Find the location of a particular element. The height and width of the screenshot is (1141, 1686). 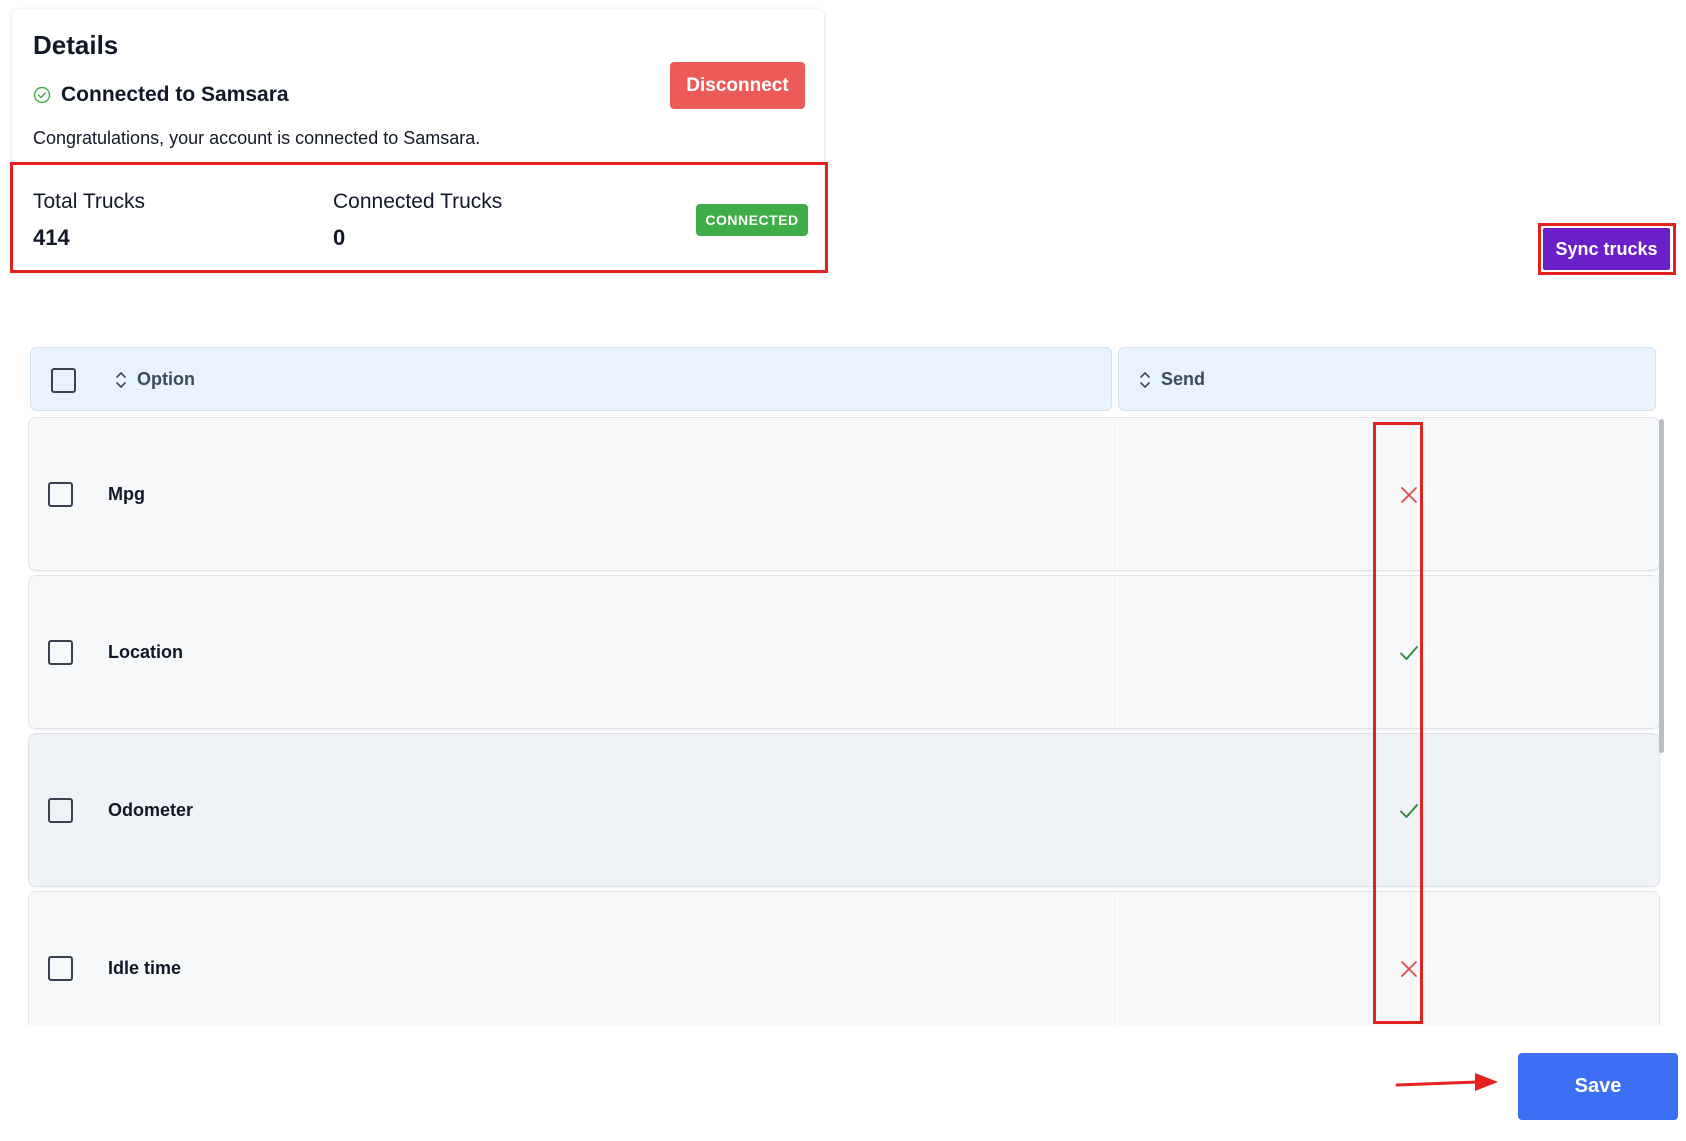

connection-status: Connected to Samsara is located at coordinates (161, 95).